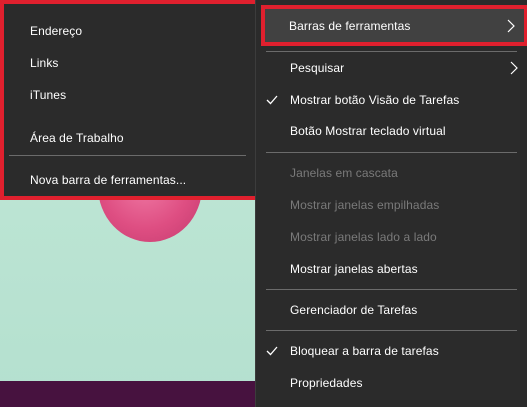 This screenshot has height=407, width=527. What do you see at coordinates (130, 95) in the screenshot?
I see `submenu-item-itunes: iTunes` at bounding box center [130, 95].